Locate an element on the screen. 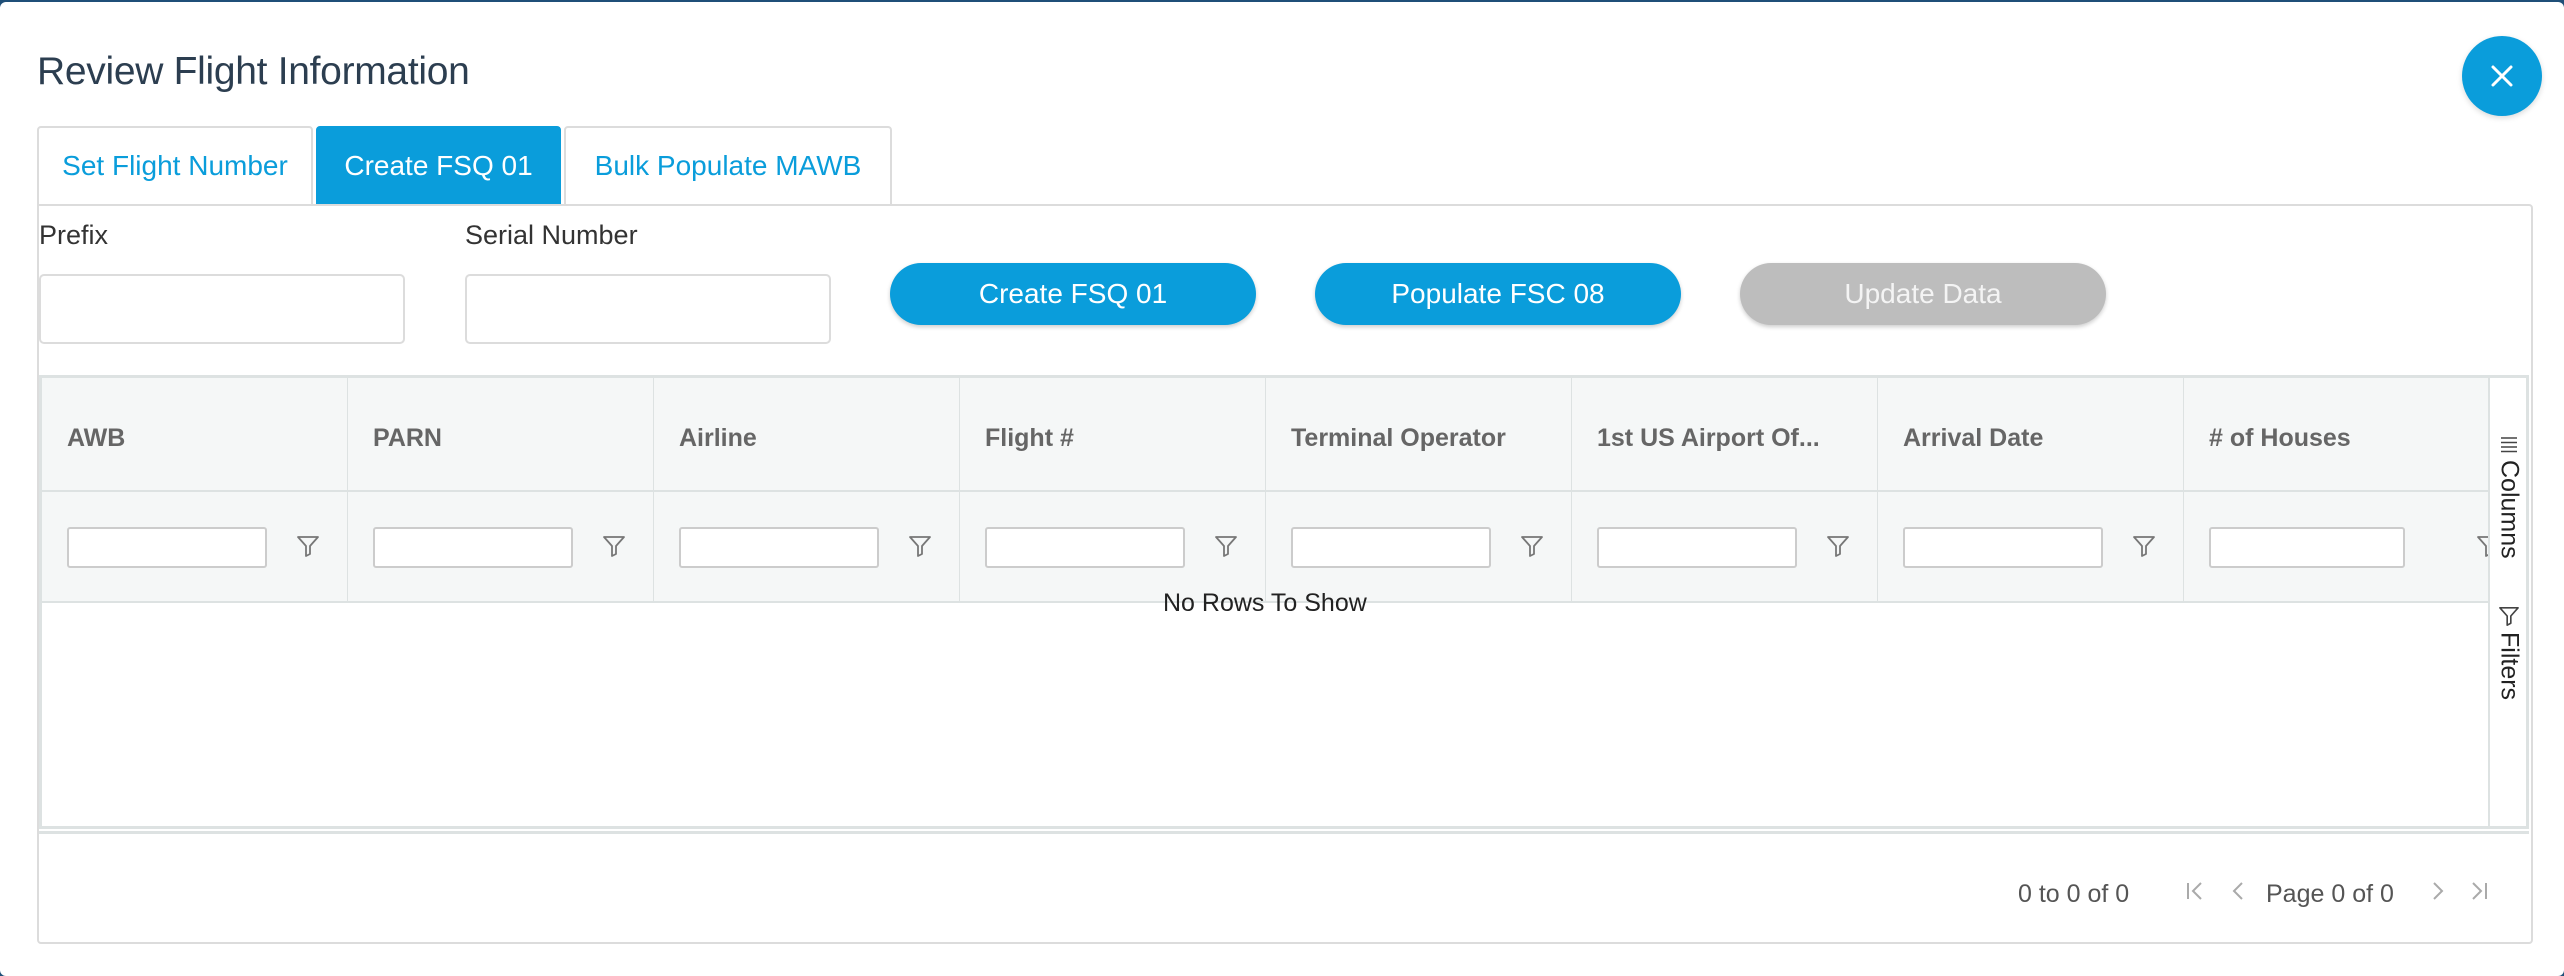 The image size is (2564, 976). column-label: Flight # is located at coordinates (1029, 438).